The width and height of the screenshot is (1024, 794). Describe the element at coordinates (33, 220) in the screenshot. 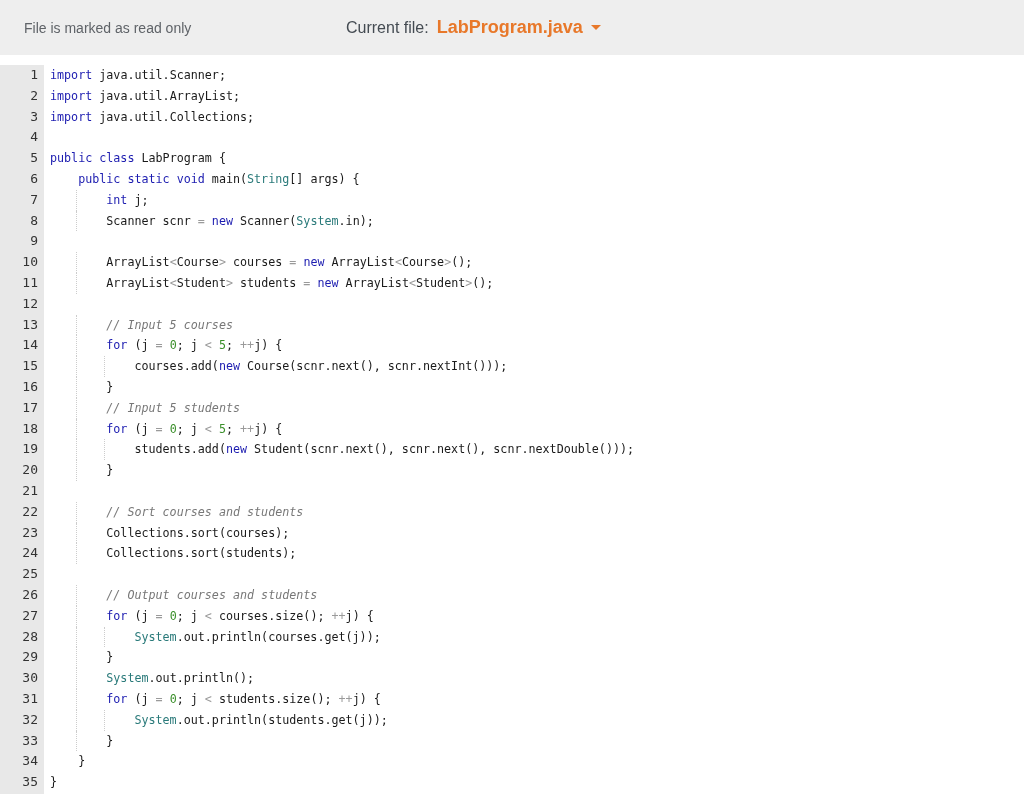

I see `line-number: 8` at that location.